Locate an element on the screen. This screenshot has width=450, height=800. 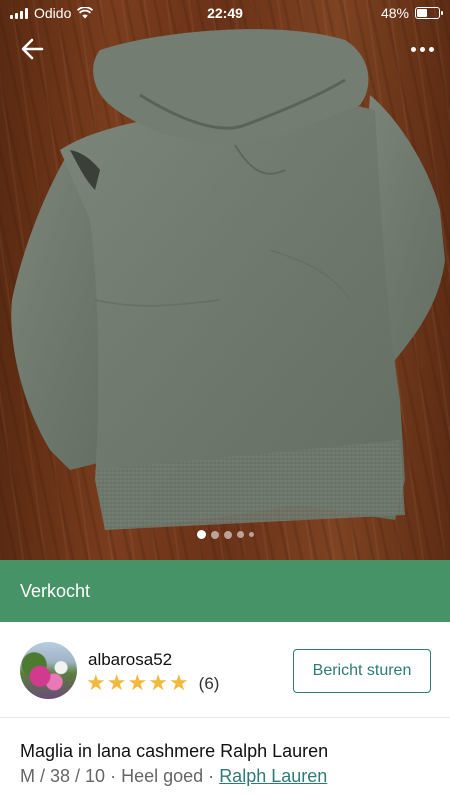
battery-level is located at coordinates (422, 13).